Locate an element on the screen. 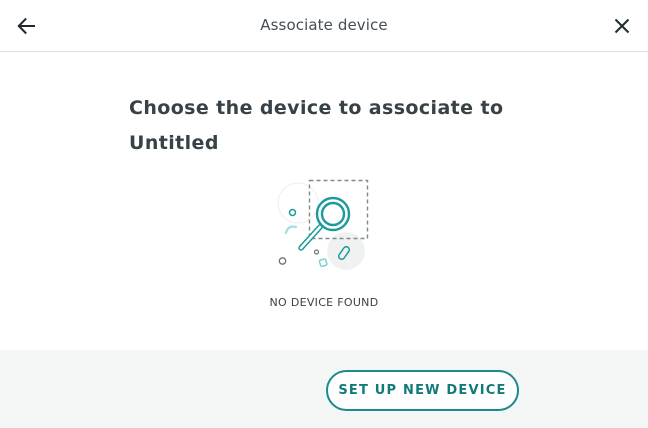  close-button is located at coordinates (622, 26).